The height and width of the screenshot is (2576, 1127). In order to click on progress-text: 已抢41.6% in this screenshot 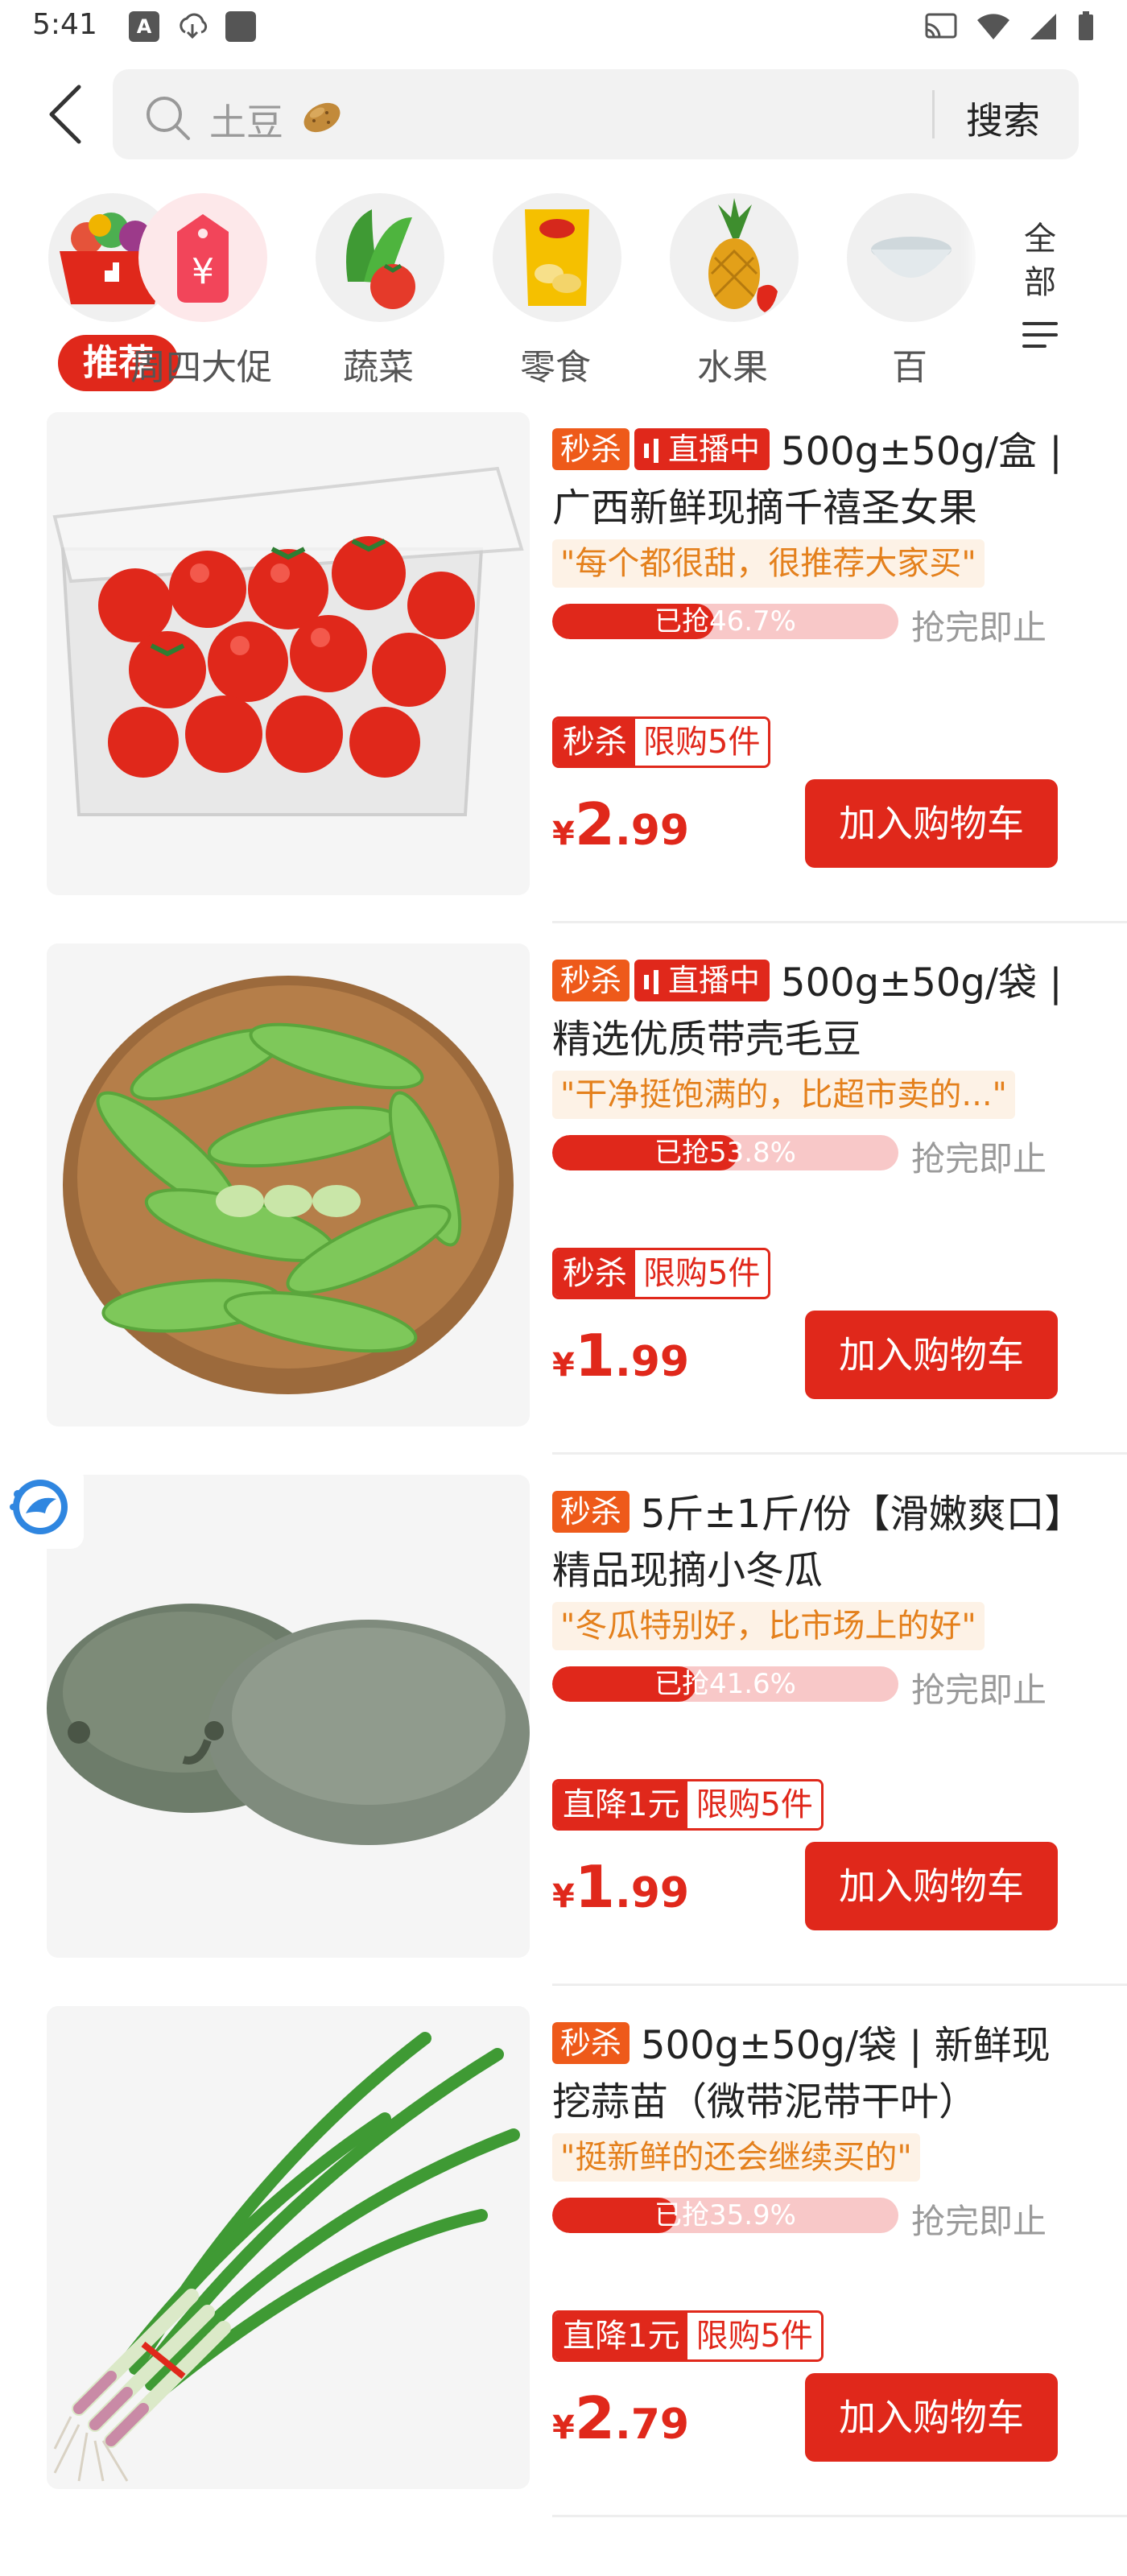, I will do `click(725, 1684)`.